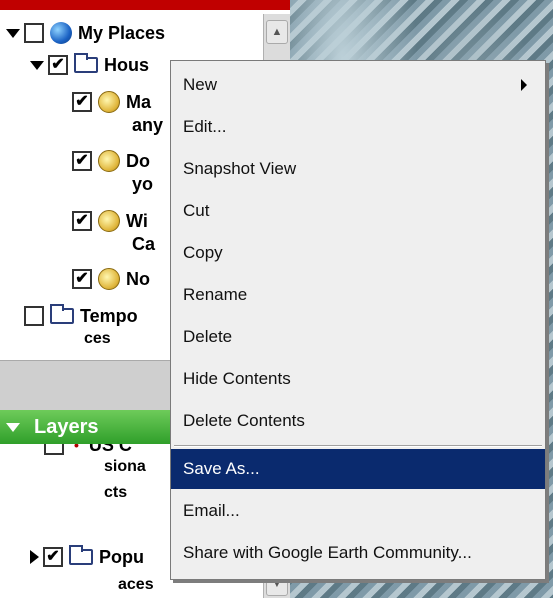  What do you see at coordinates (66, 426) in the screenshot?
I see `layers-title: Layers` at bounding box center [66, 426].